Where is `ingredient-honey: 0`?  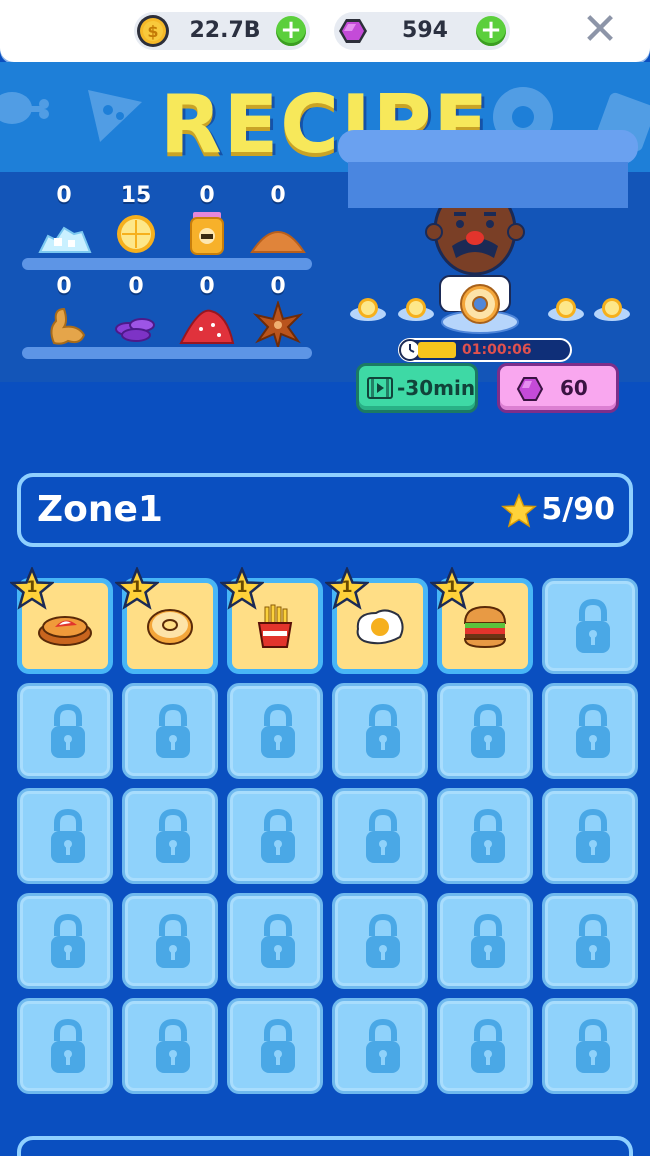 ingredient-honey: 0 is located at coordinates (207, 220).